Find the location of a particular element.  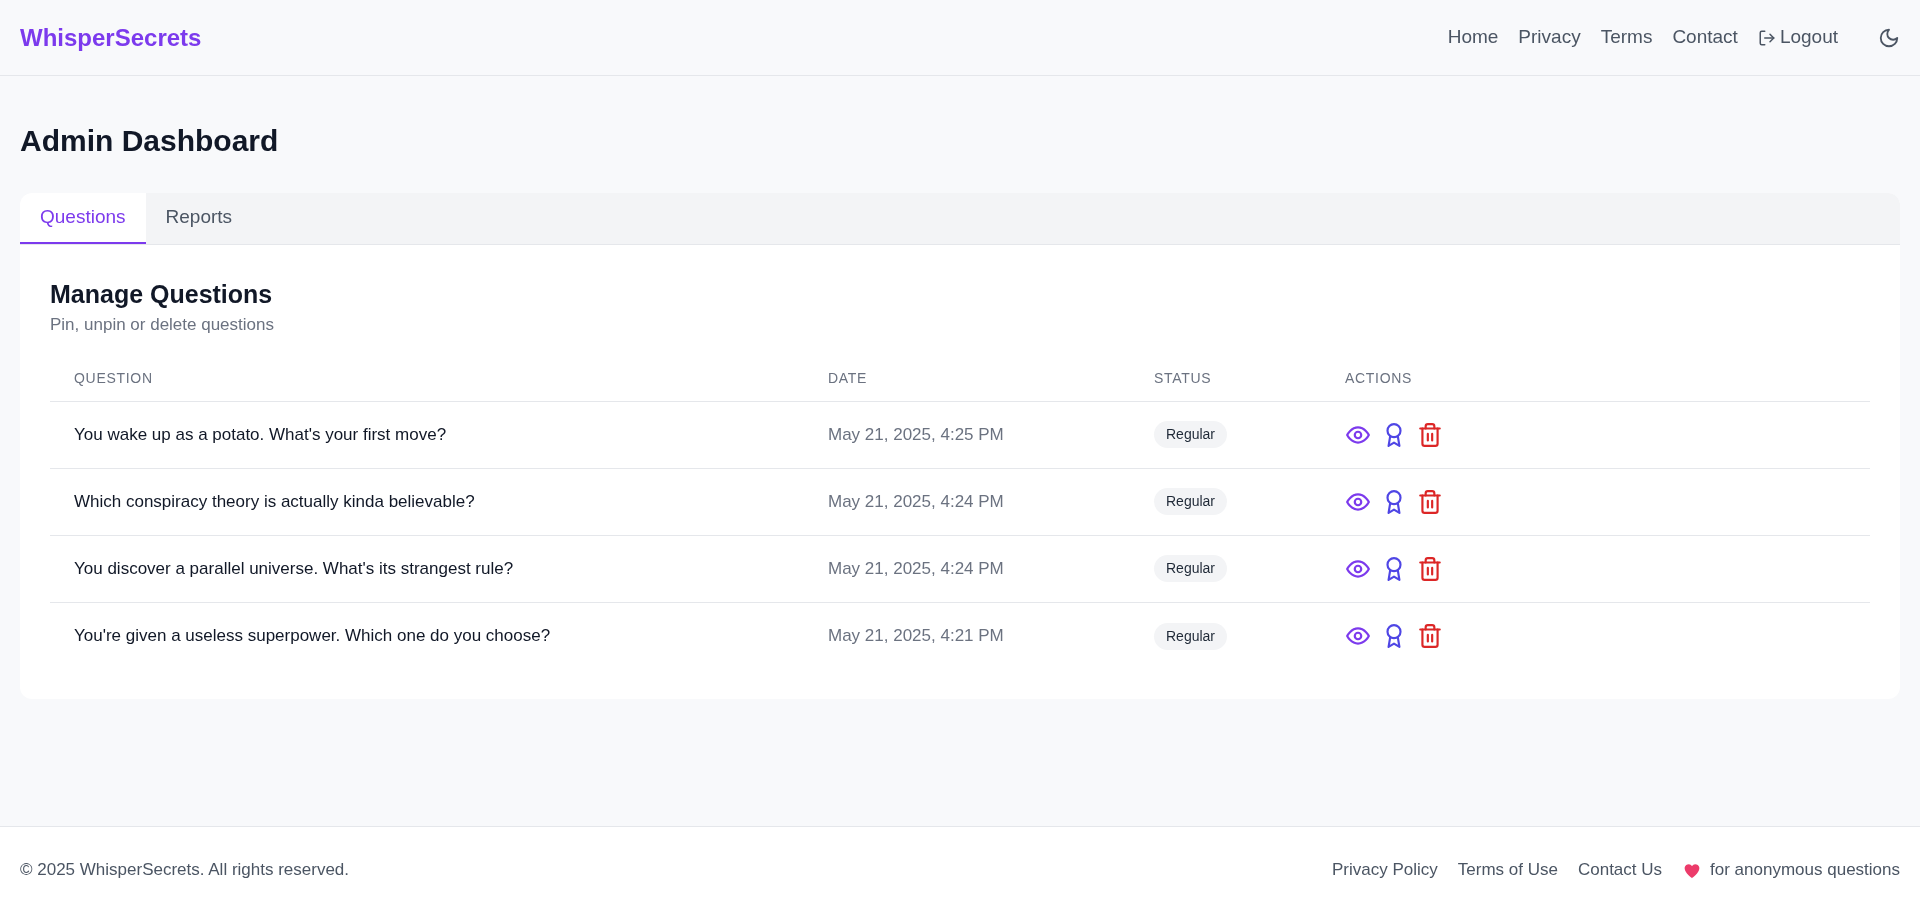

theme-toggle-button is located at coordinates (1889, 37).